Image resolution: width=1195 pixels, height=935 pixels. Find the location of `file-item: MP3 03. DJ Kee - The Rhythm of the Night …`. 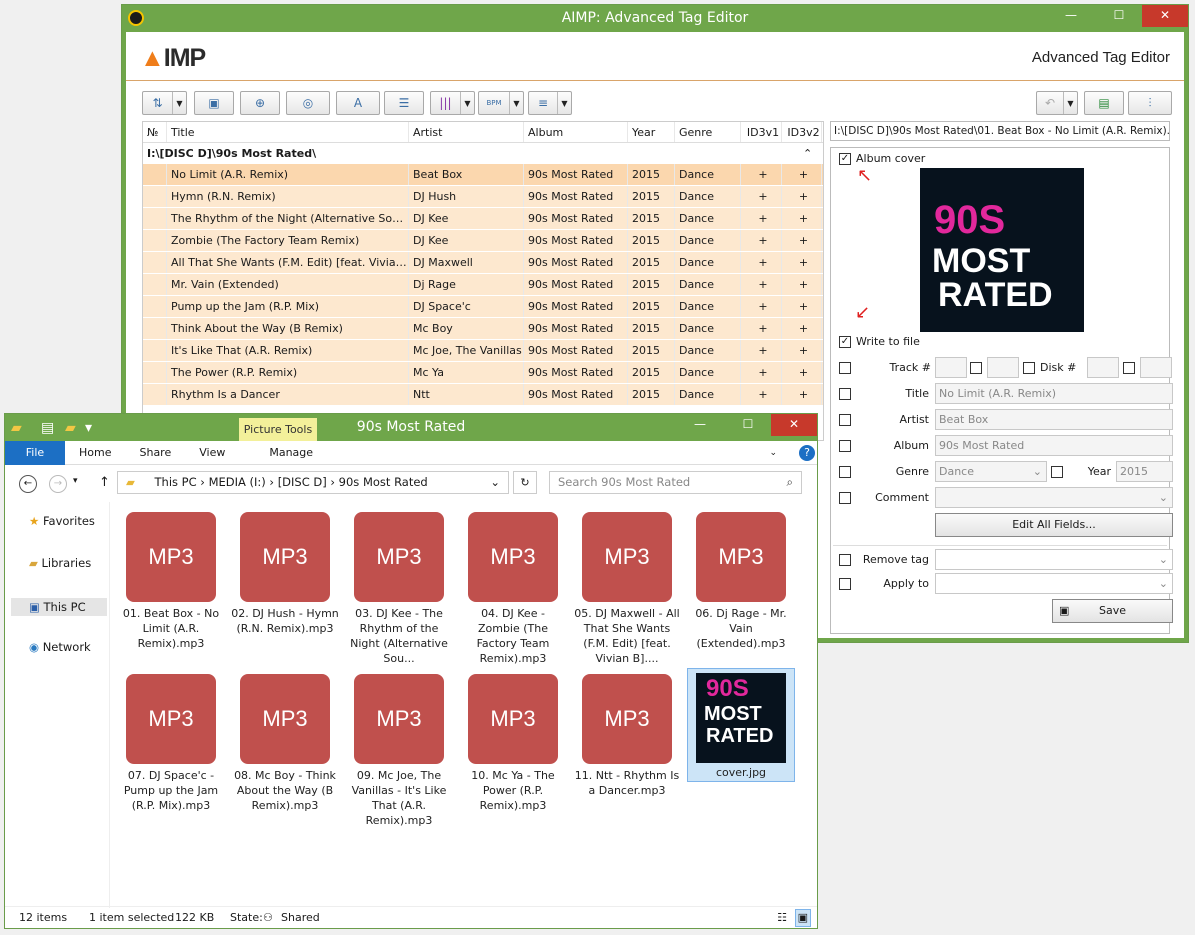

file-item: MP3 03. DJ Kee - The Rhythm of the Night … is located at coordinates (399, 585).